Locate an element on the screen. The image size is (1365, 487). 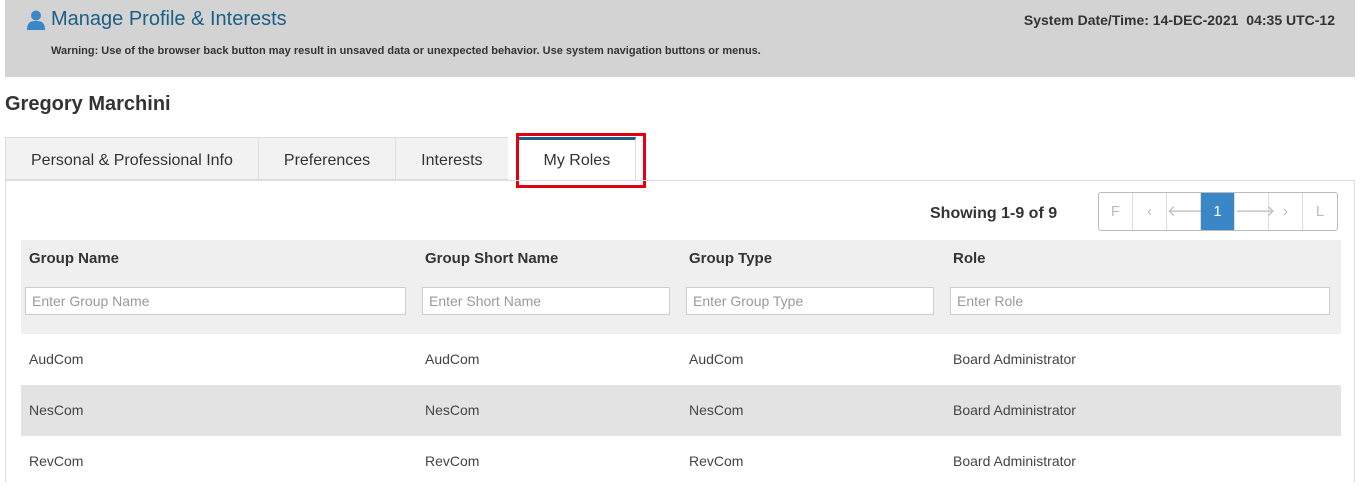
table-row: AudCom AudCom AudCom Board Administrator is located at coordinates (681, 359).